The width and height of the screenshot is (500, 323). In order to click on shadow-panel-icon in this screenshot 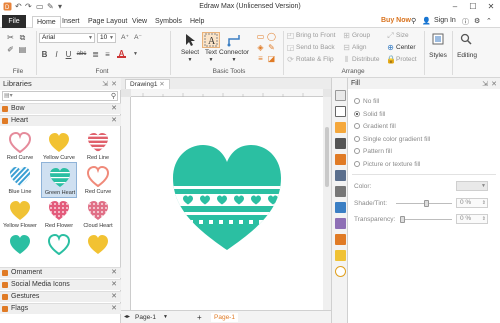, I will do `click(340, 127)`.